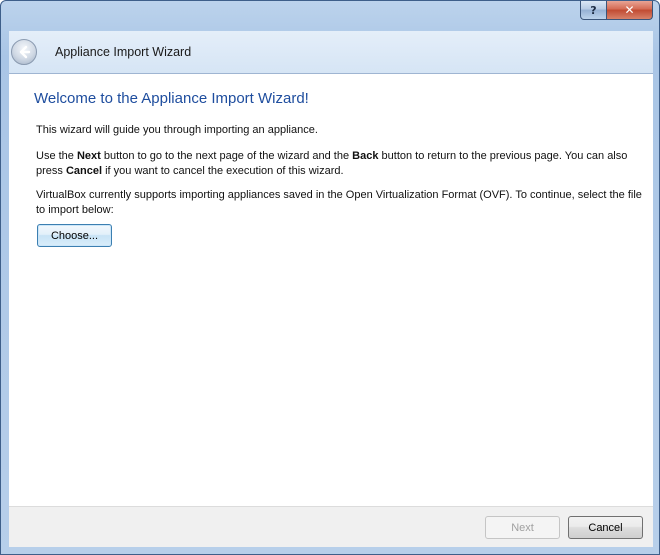 Image resolution: width=660 pixels, height=555 pixels. What do you see at coordinates (88, 156) in the screenshot?
I see `next-keyword: Next` at bounding box center [88, 156].